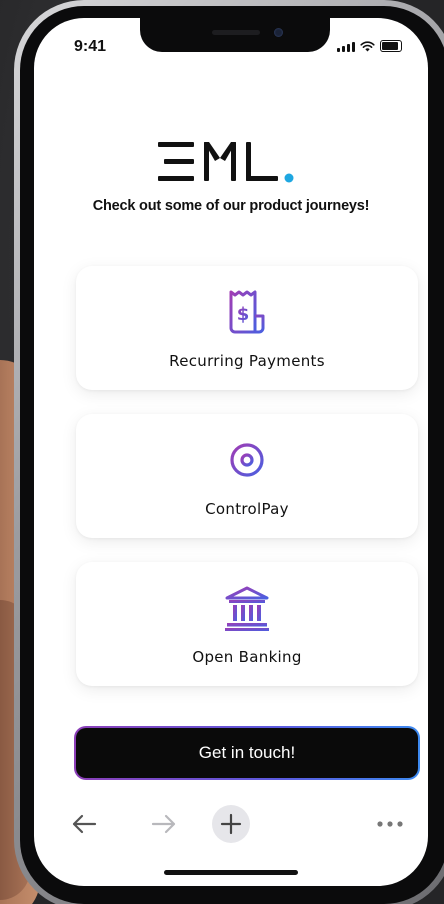  I want to click on card-open-banking: Open Banking, so click(247, 624).